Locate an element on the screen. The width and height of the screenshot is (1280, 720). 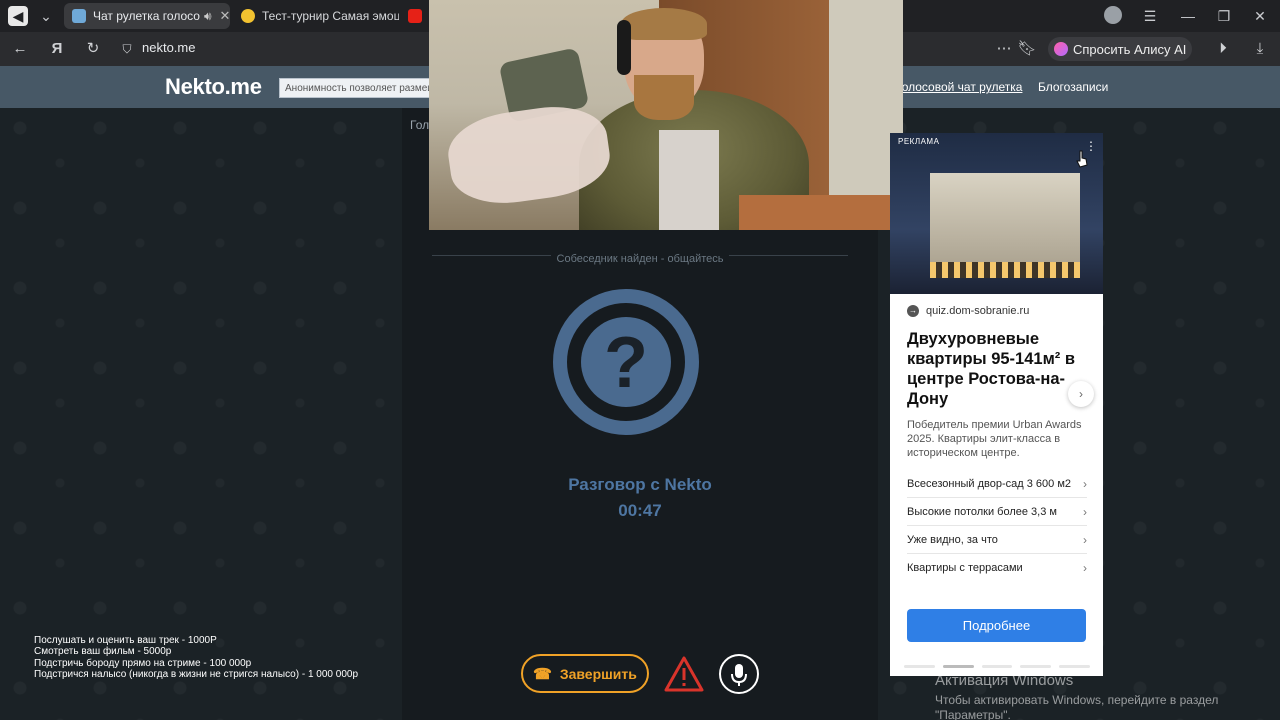
alice-label: Спросить Алису AI is located at coordinates (1130, 49).